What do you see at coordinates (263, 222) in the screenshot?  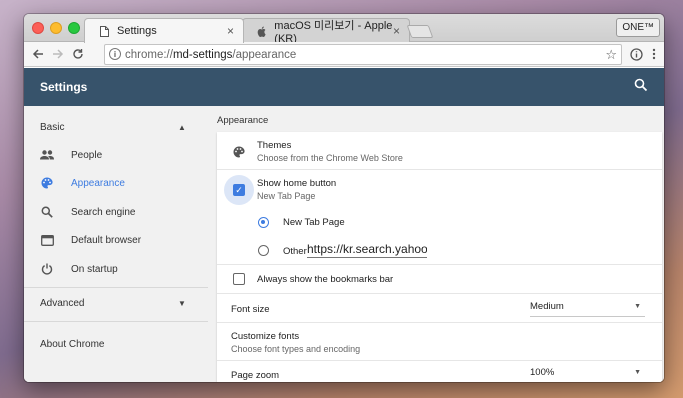 I see `radio-new-tab-page` at bounding box center [263, 222].